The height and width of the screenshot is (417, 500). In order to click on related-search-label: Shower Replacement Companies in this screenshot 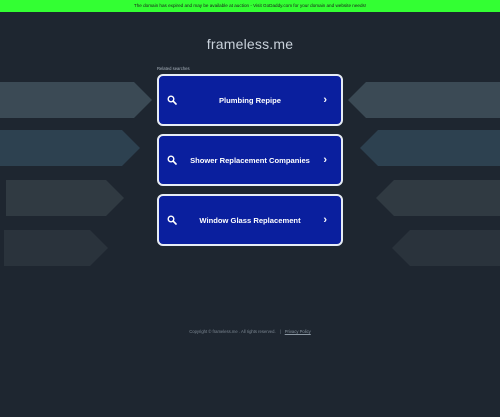, I will do `click(250, 160)`.